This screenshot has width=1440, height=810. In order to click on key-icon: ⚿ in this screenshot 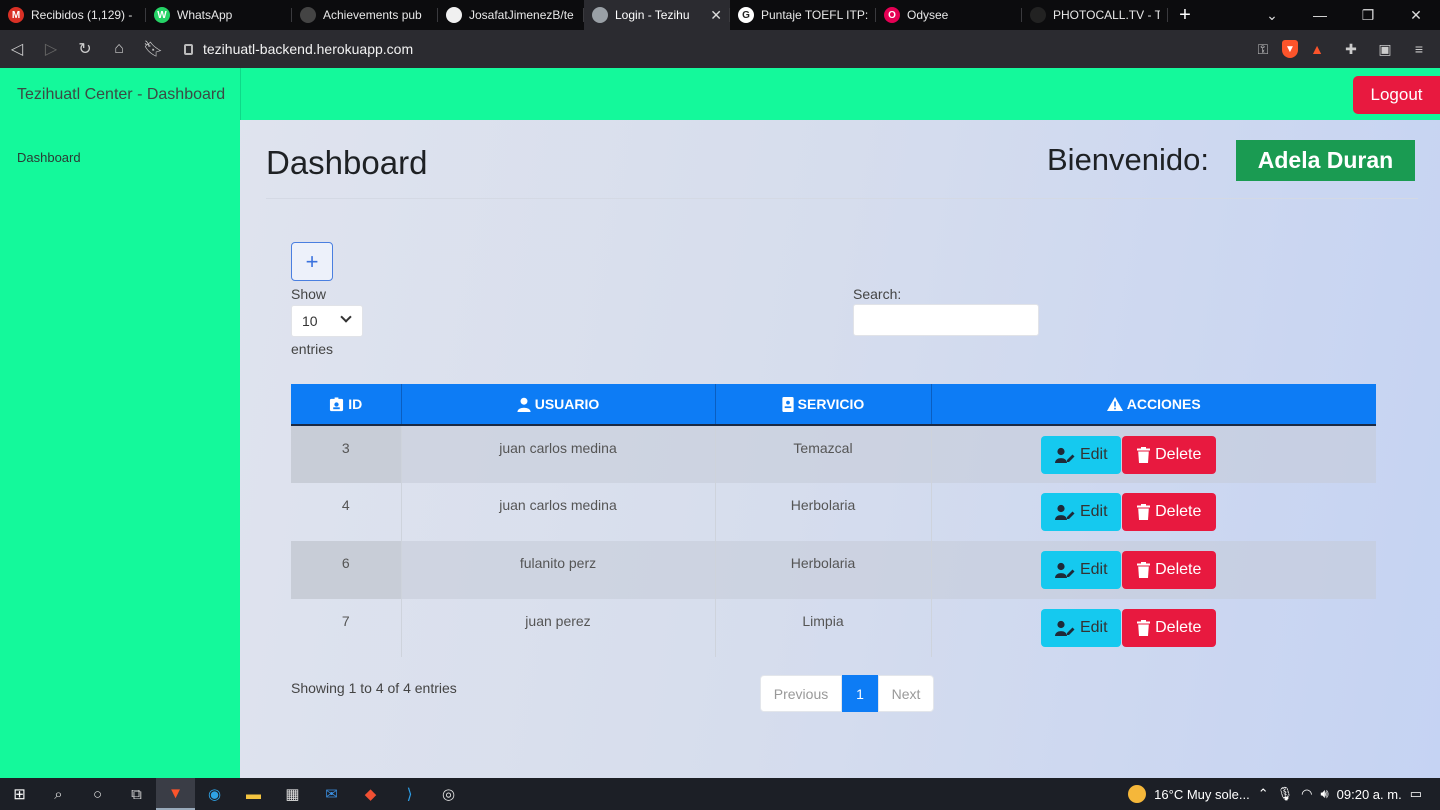, I will do `click(1263, 49)`.